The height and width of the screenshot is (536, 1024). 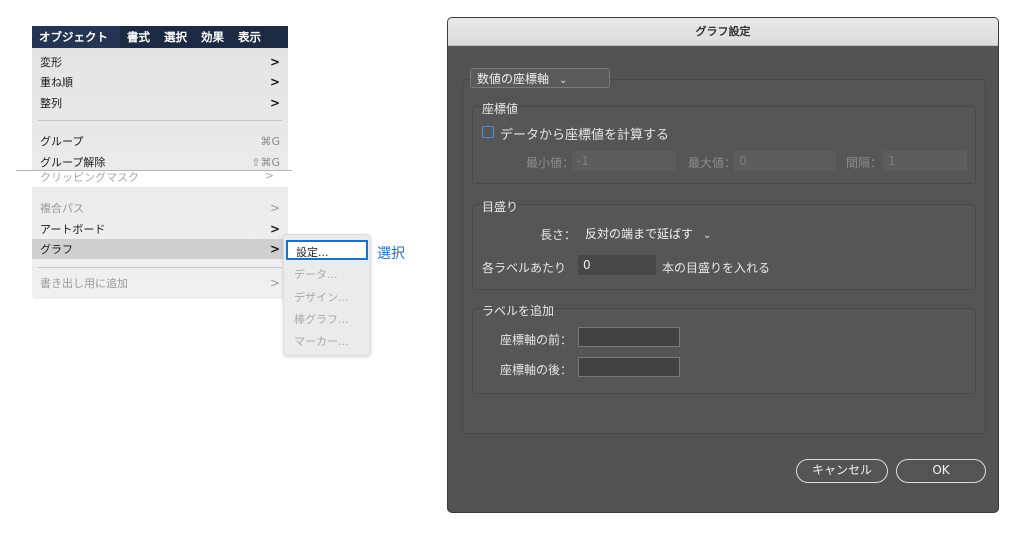 I want to click on menu-item-artboards: アートボード >, so click(x=160, y=229).